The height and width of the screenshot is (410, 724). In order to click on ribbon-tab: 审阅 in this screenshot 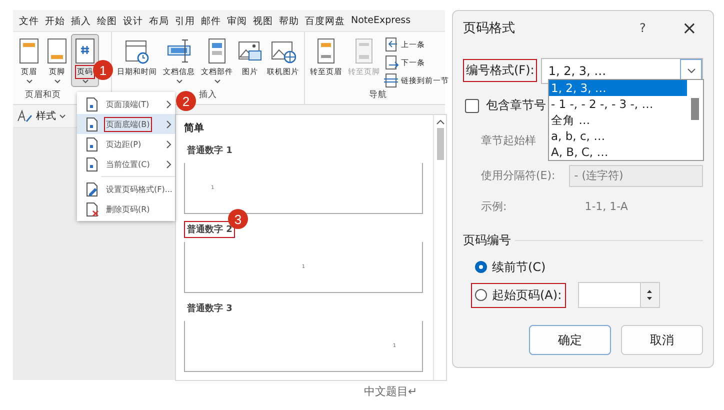, I will do `click(237, 21)`.